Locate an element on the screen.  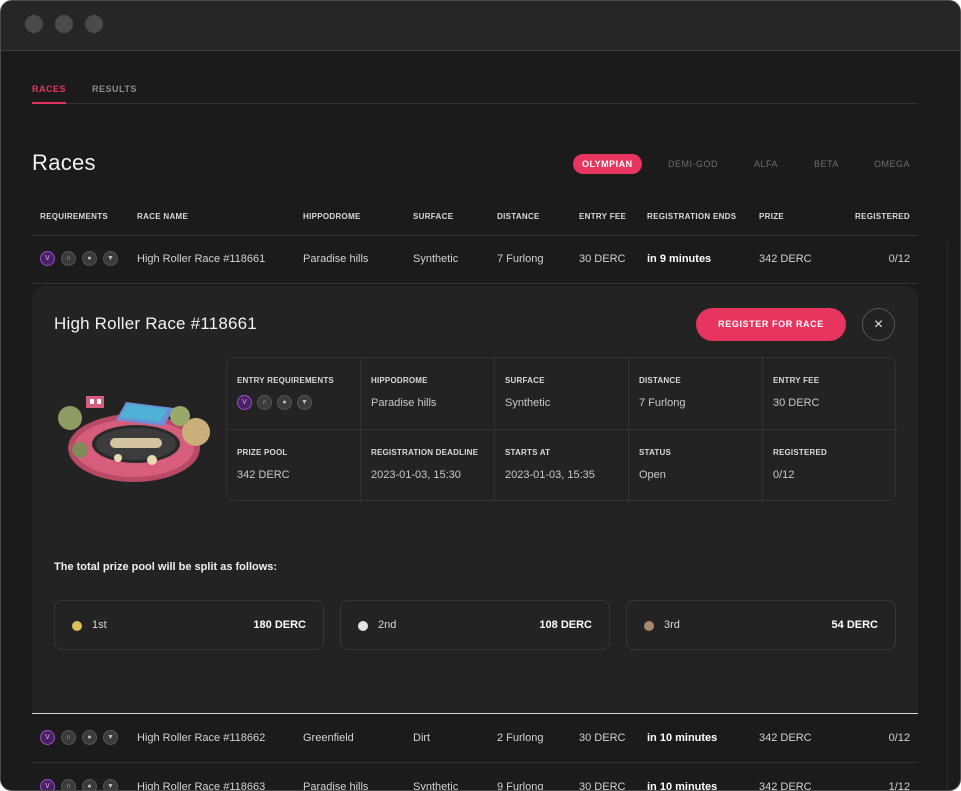
info-label: DISTANCE is located at coordinates (660, 380).